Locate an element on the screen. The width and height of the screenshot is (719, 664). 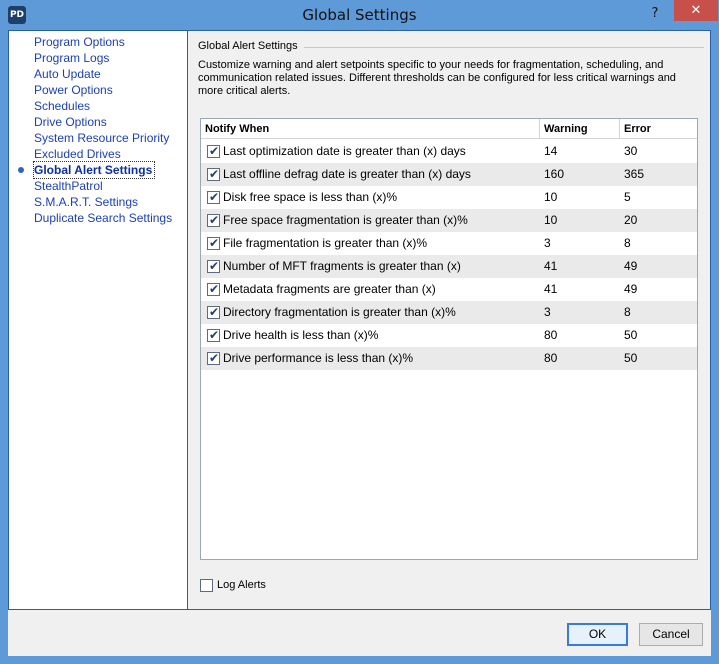
row-label: Metadata fragments are greater than (x) is located at coordinates (329, 289).